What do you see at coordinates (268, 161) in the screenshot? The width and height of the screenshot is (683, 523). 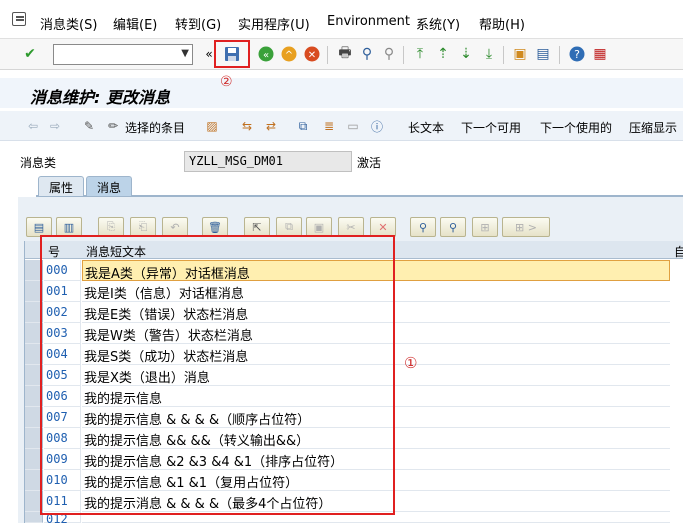 I see `message-class-field: YZLL_MSG_DM01` at bounding box center [268, 161].